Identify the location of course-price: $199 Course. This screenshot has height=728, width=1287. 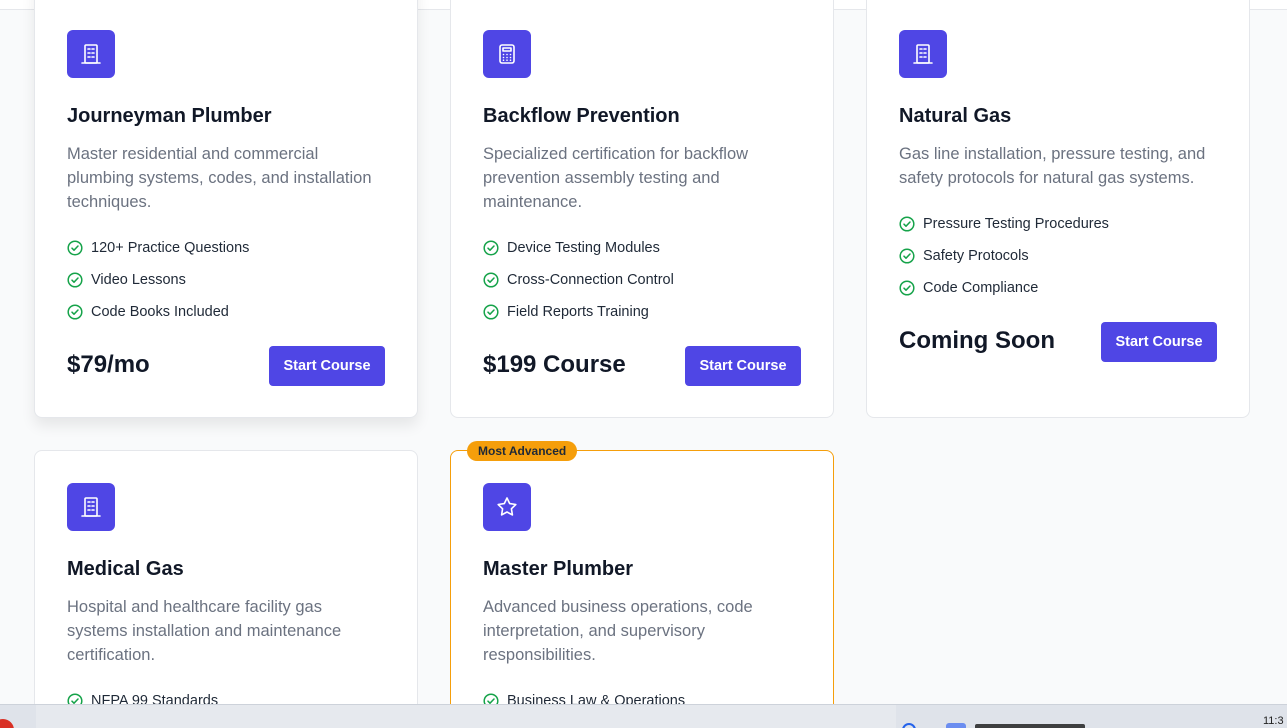
(554, 364).